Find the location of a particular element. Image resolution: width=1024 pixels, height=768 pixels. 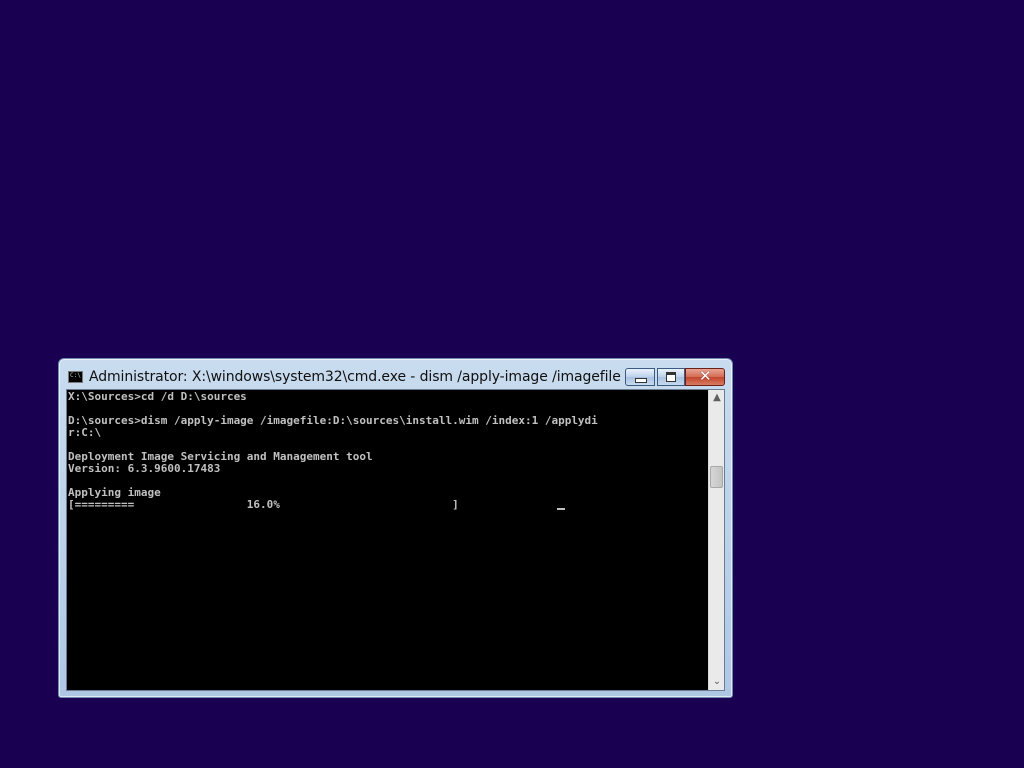

cmd-console-icon: C:\ is located at coordinates (75, 377).